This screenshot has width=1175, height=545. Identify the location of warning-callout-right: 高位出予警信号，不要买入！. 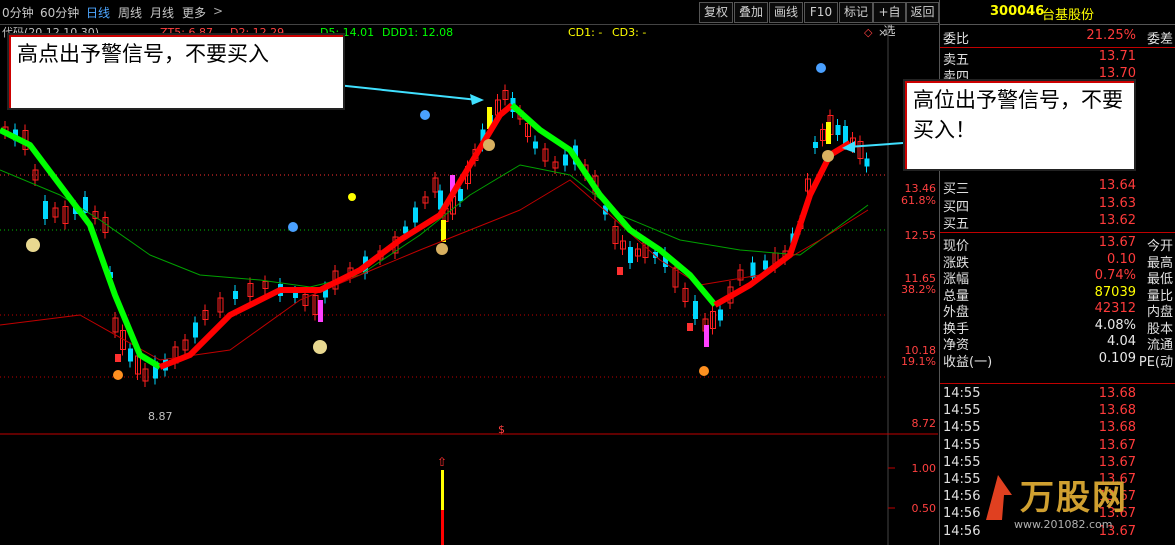
(1019, 125).